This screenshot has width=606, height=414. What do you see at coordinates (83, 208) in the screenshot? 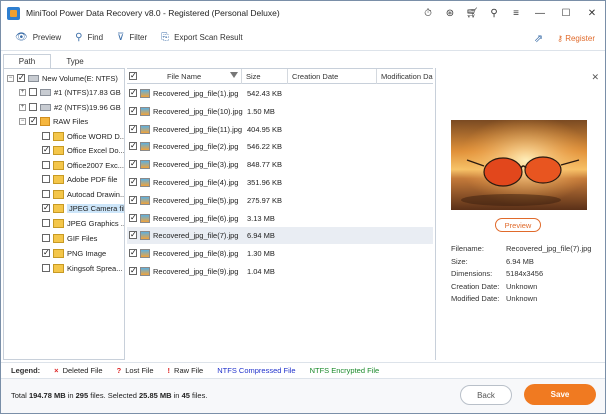
I see `tree-node-raw-item-selected: JPEG Camera file` at bounding box center [83, 208].